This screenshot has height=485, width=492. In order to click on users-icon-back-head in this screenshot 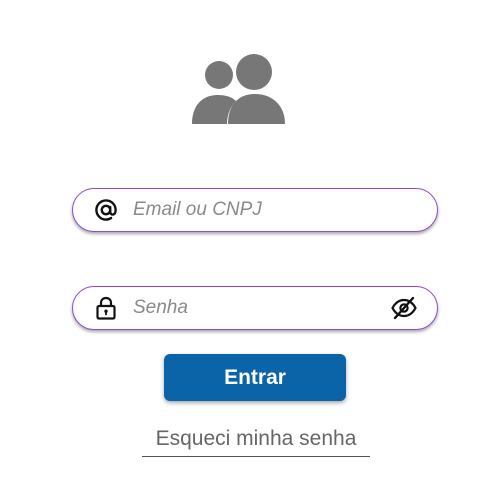, I will do `click(219, 75)`.